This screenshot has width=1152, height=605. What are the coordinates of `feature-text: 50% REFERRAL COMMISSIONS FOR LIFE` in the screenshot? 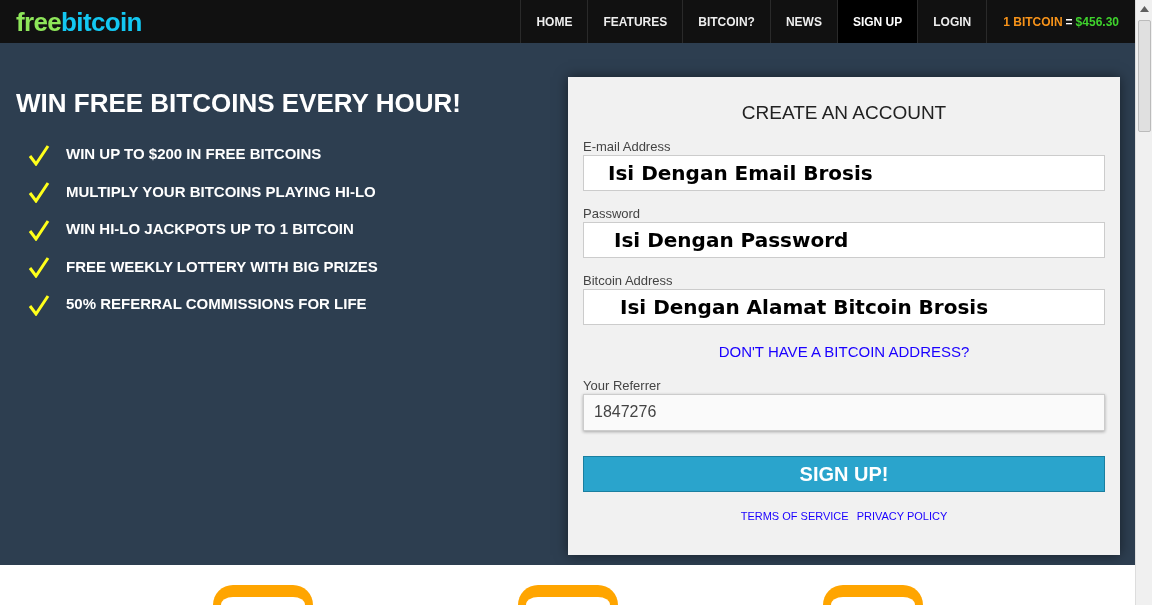 It's located at (216, 304).